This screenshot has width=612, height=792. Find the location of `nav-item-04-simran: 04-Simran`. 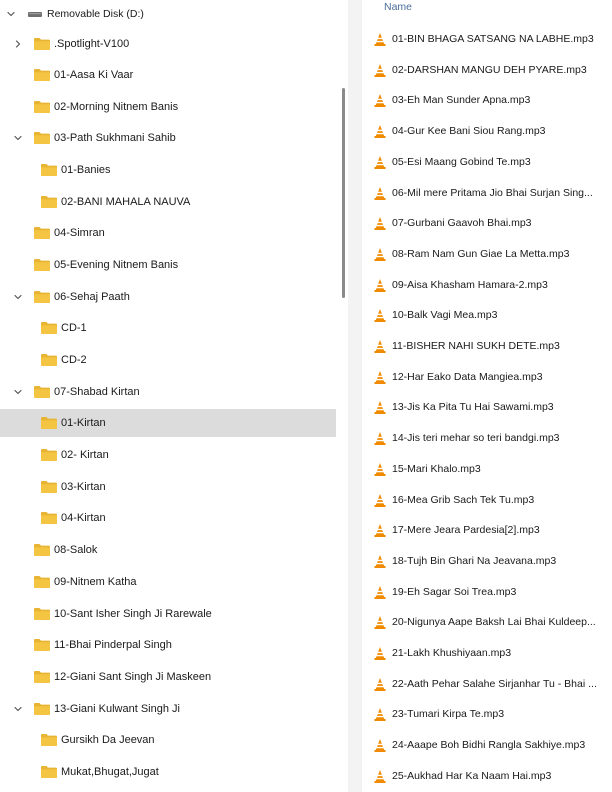

nav-item-04-simran: 04-Simran is located at coordinates (168, 233).